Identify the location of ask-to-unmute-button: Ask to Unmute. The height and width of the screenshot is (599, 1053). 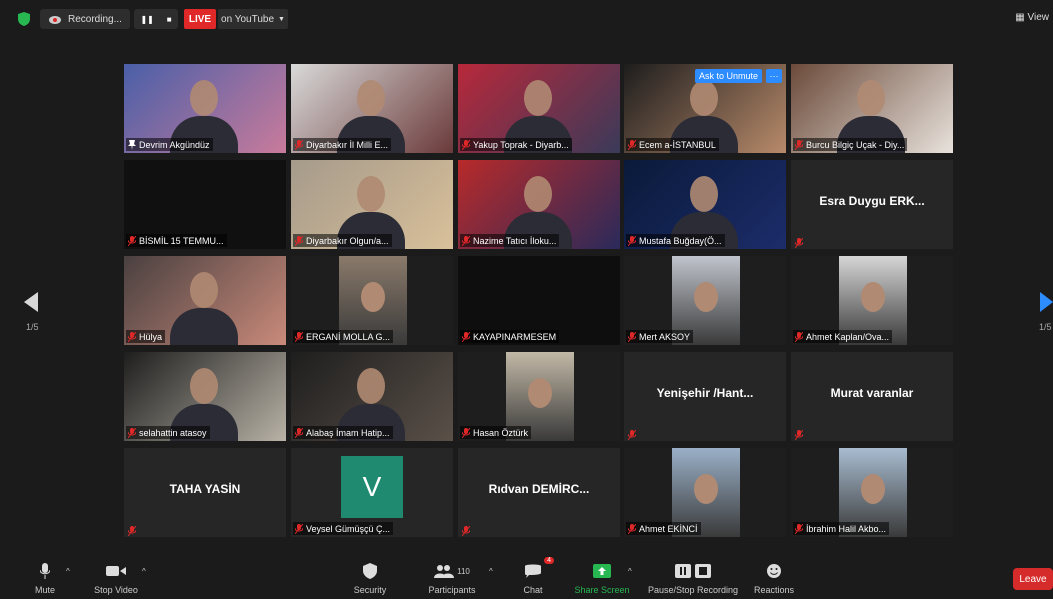
(729, 76).